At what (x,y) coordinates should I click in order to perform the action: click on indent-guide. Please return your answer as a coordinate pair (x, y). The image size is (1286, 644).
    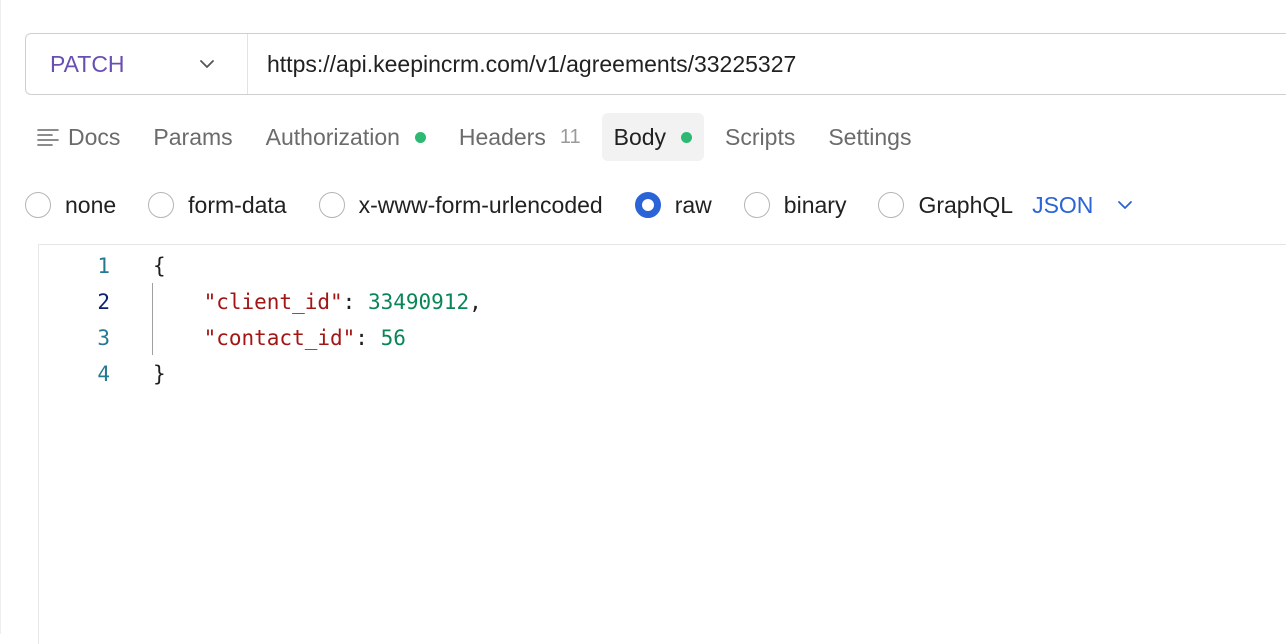
    Looking at the image, I should click on (152, 319).